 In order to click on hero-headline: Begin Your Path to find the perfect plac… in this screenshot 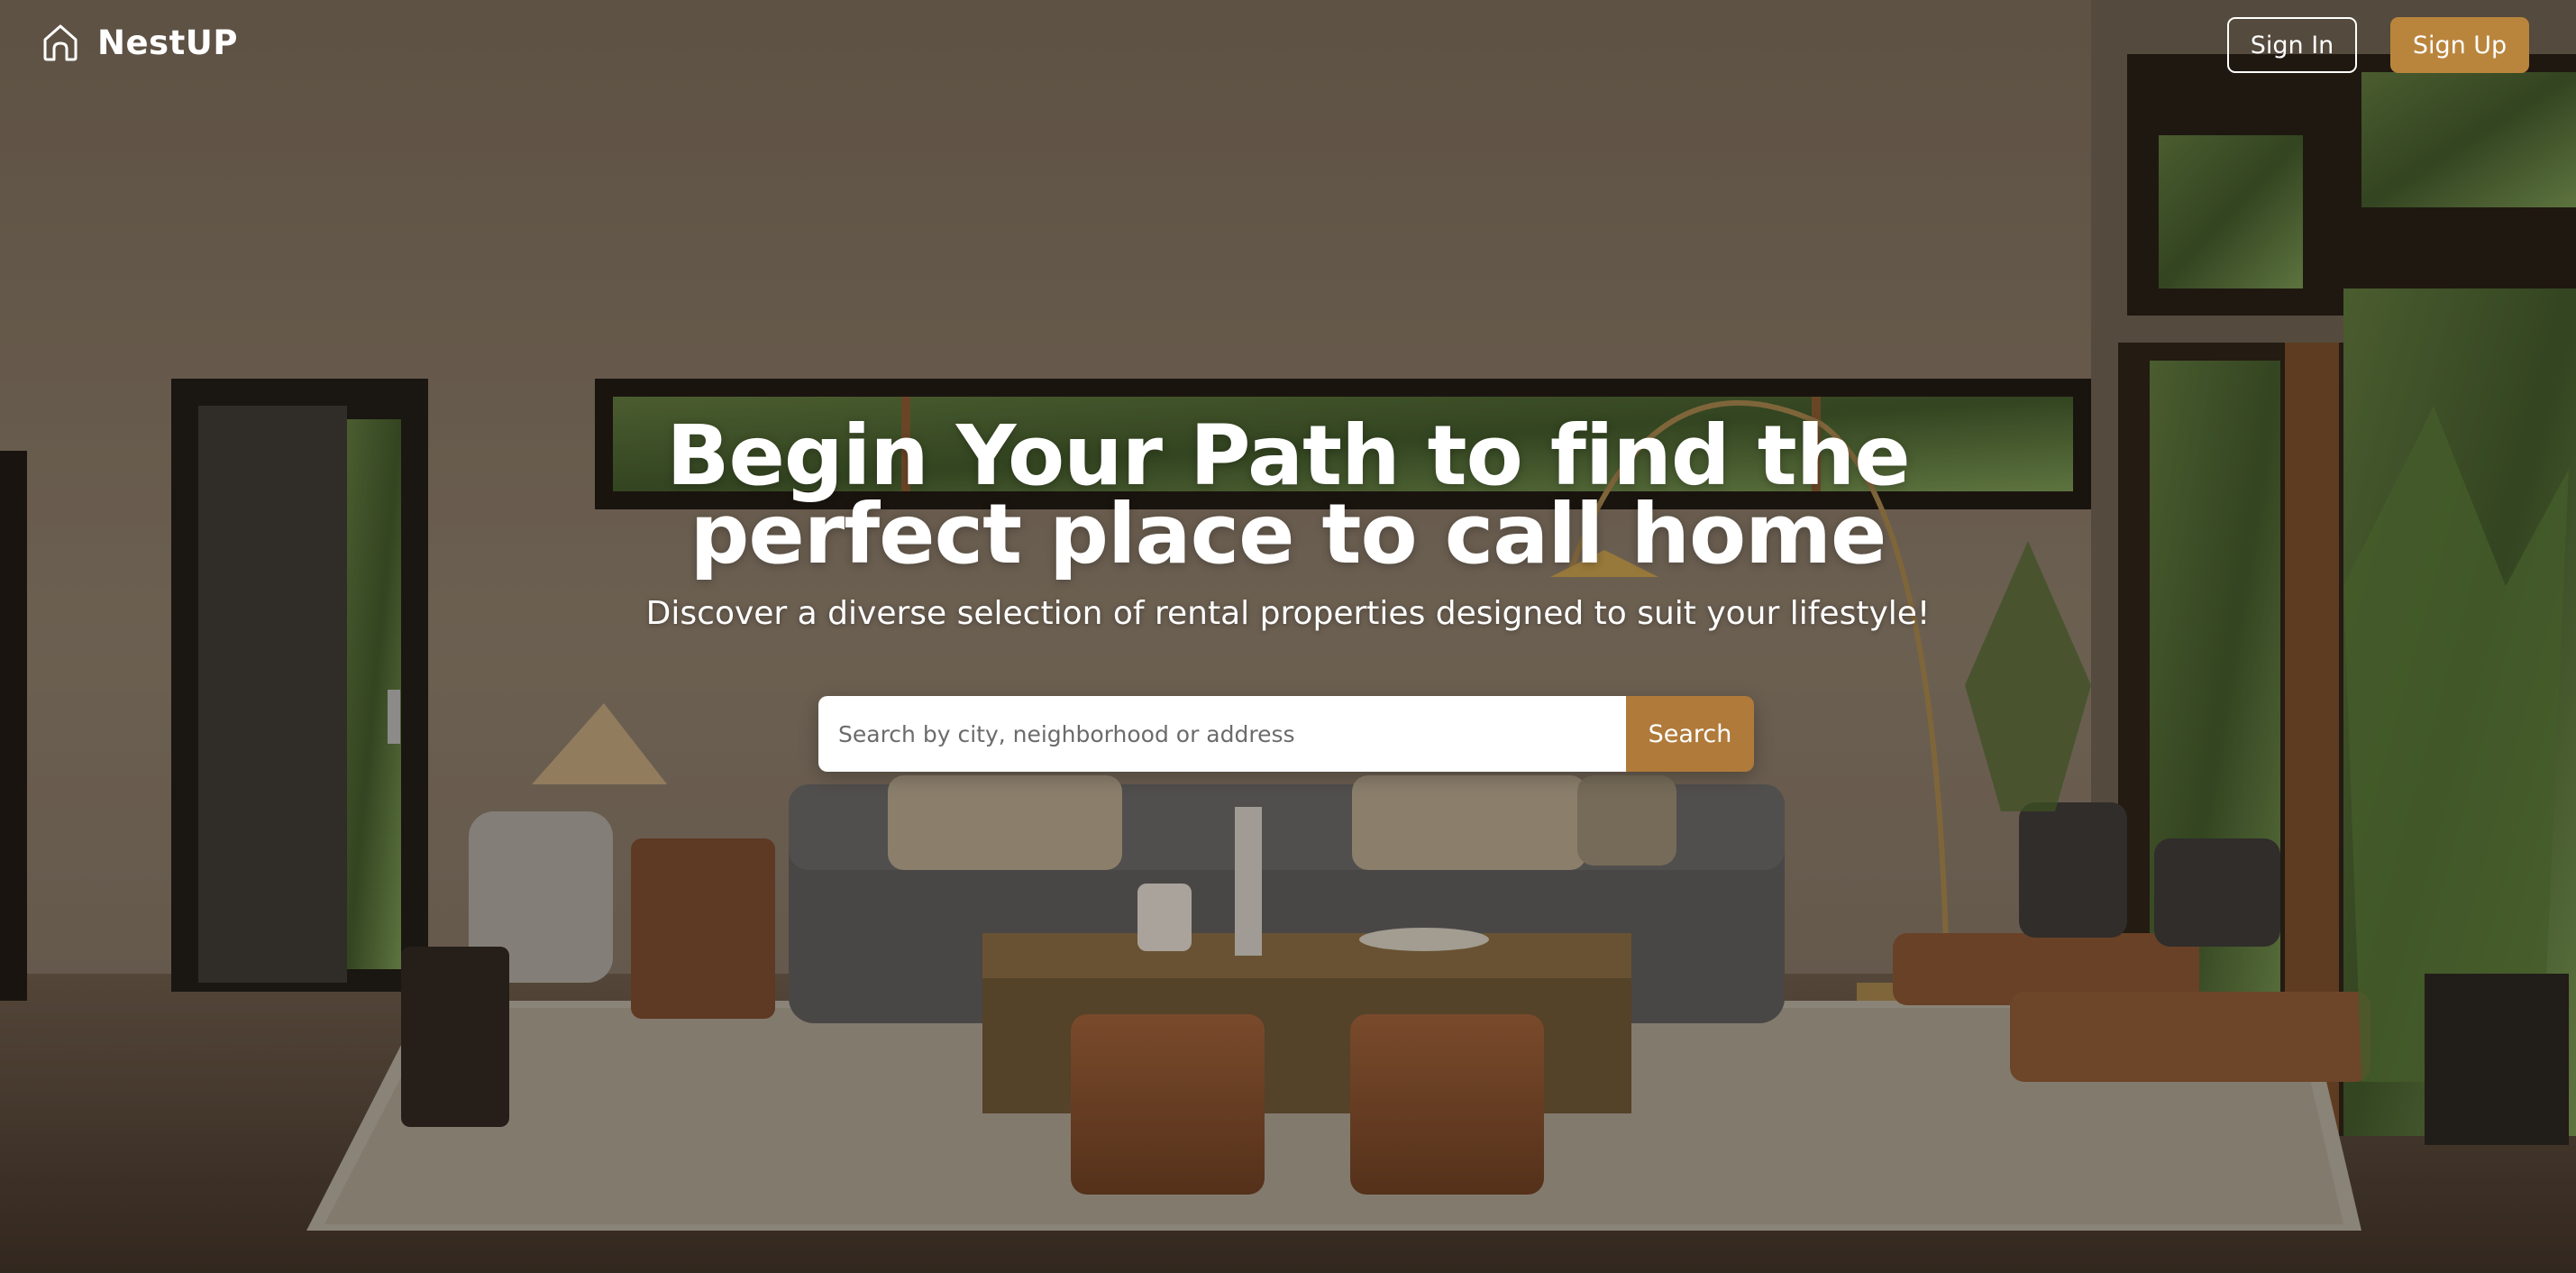, I will do `click(1288, 495)`.